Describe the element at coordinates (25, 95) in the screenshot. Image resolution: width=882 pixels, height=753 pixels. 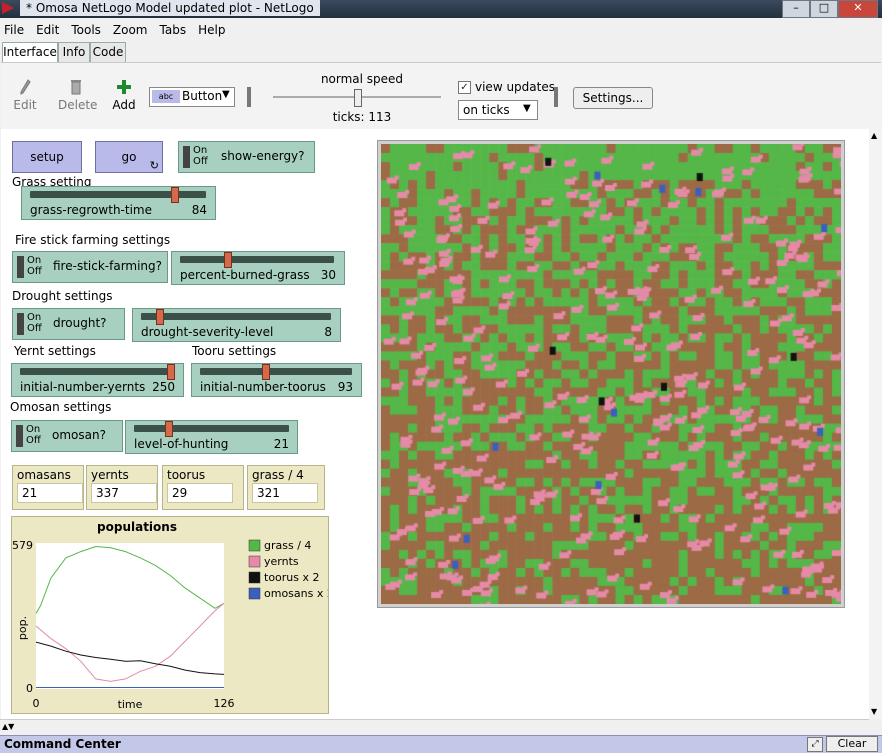
I see `edit-tool: Edit` at that location.